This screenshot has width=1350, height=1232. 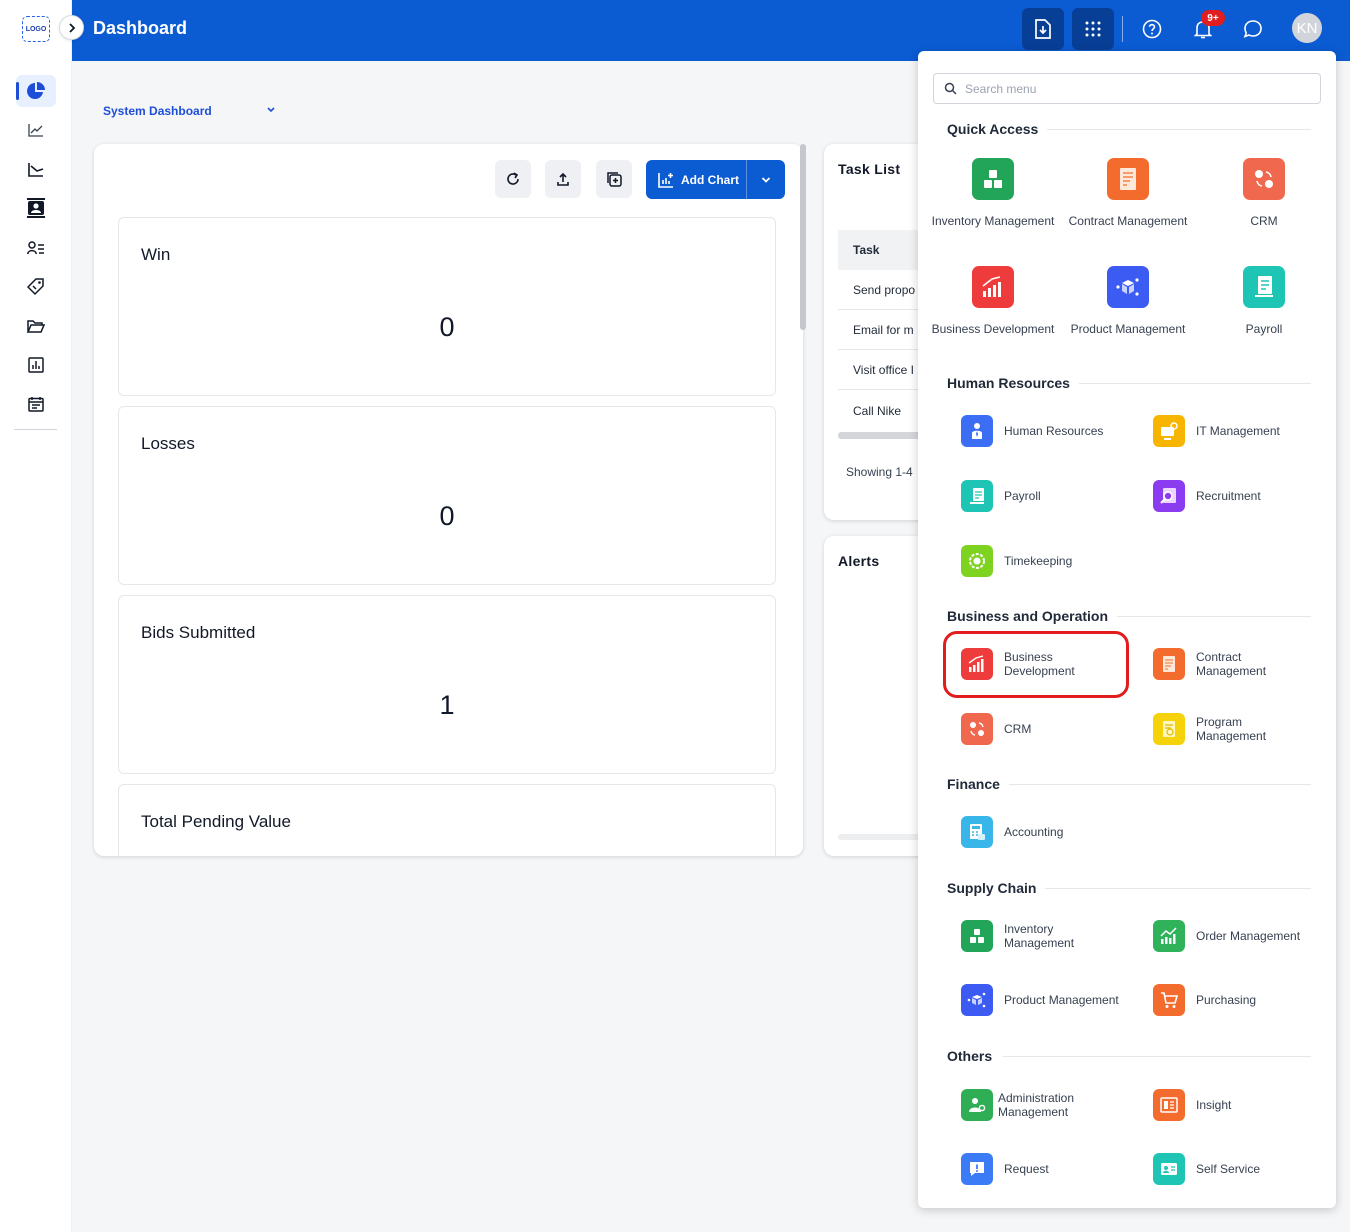 What do you see at coordinates (447, 820) in the screenshot?
I see `metric-card-total-pending-value: Total Pending Value` at bounding box center [447, 820].